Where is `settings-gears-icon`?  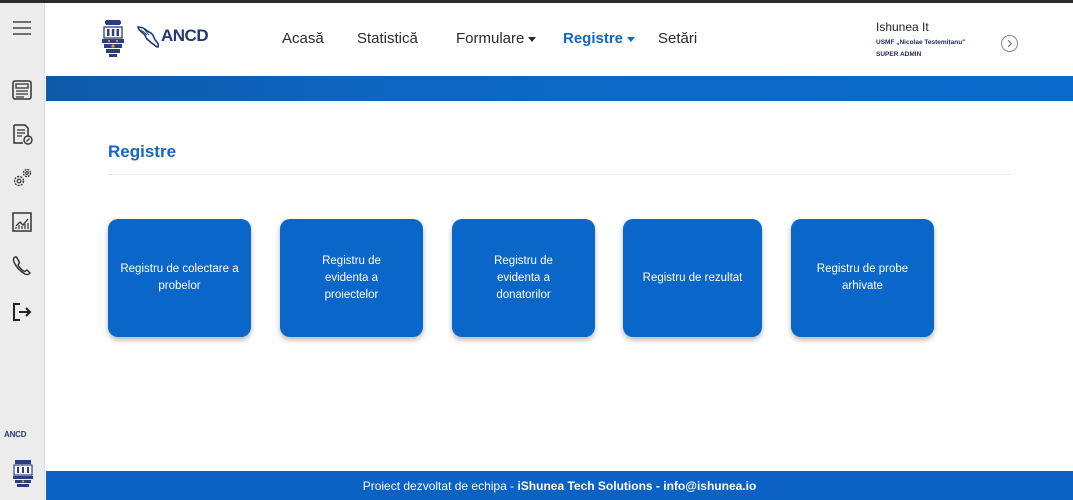 settings-gears-icon is located at coordinates (22, 178).